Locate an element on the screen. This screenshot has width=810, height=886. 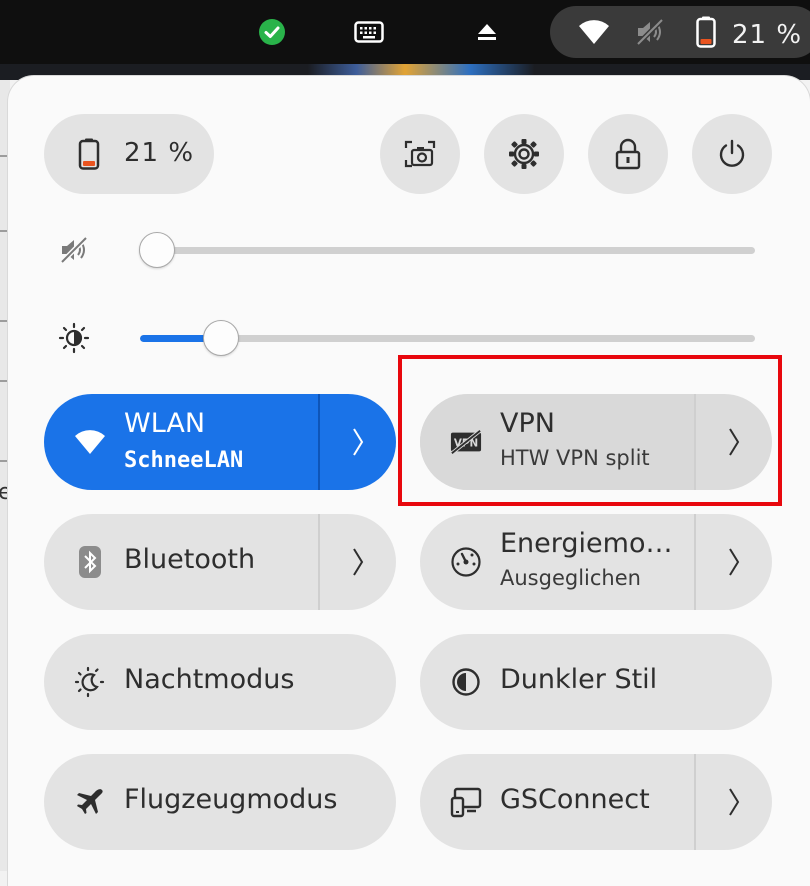
power-profile-menu-button is located at coordinates (733, 562).